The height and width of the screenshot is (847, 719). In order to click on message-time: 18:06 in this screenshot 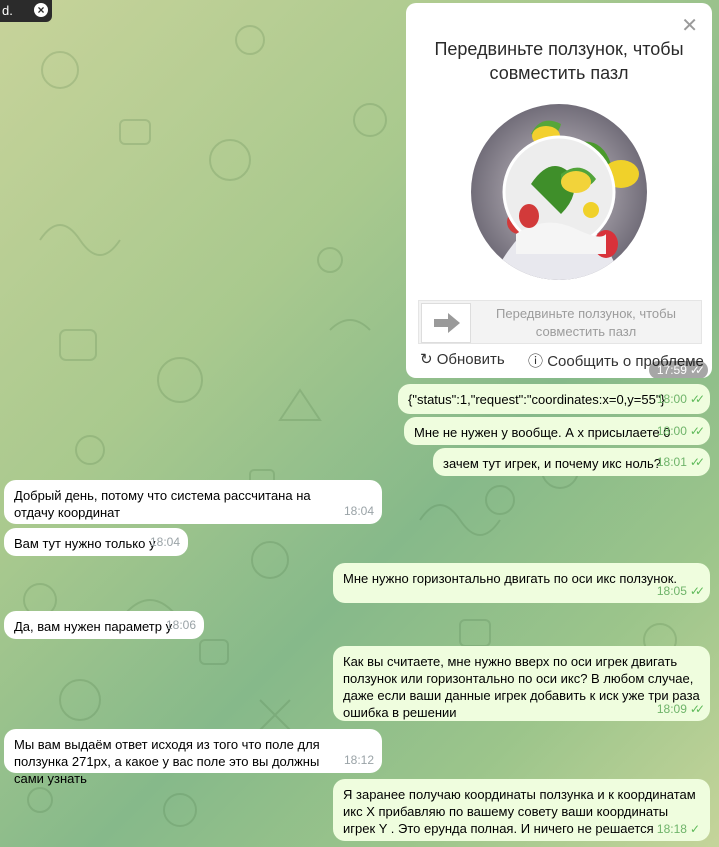, I will do `click(180, 625)`.